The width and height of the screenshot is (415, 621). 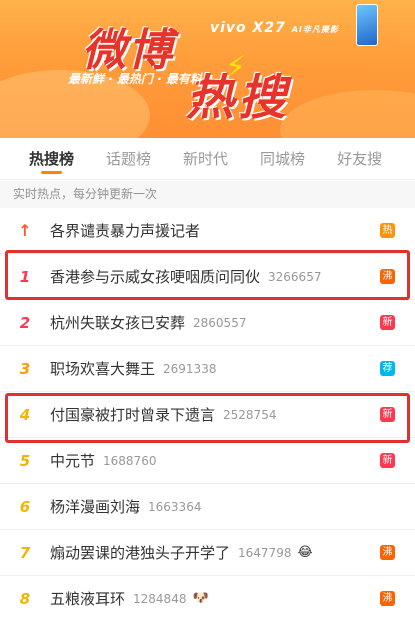 I want to click on tab-hot-search: 热搜榜, so click(x=51, y=159).